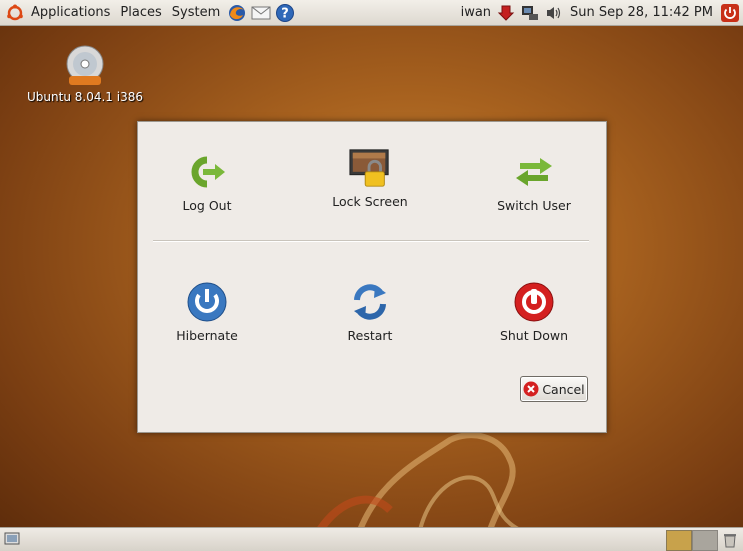  What do you see at coordinates (370, 335) in the screenshot?
I see `restart-label: Restart` at bounding box center [370, 335].